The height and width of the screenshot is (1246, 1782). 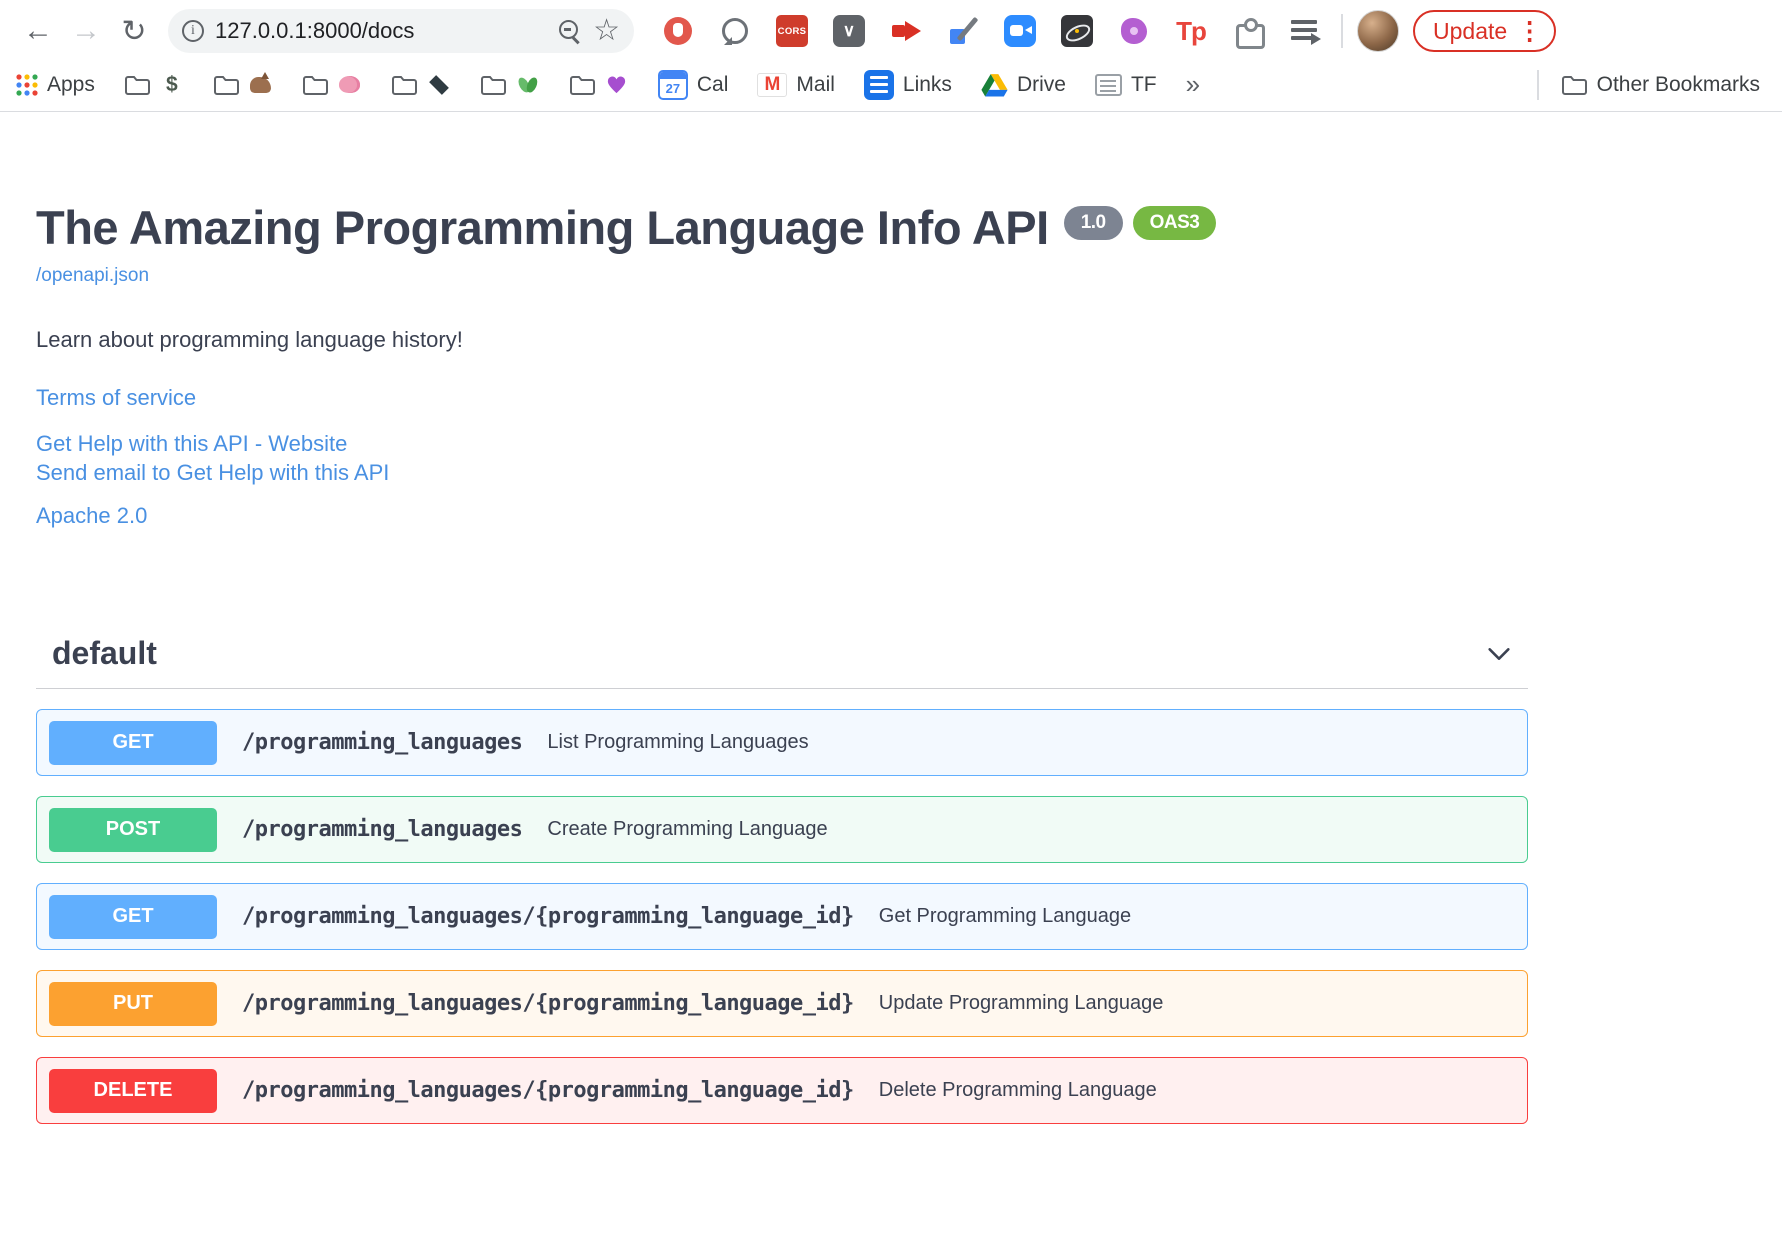 I want to click on bookmarks-divider, so click(x=1537, y=84).